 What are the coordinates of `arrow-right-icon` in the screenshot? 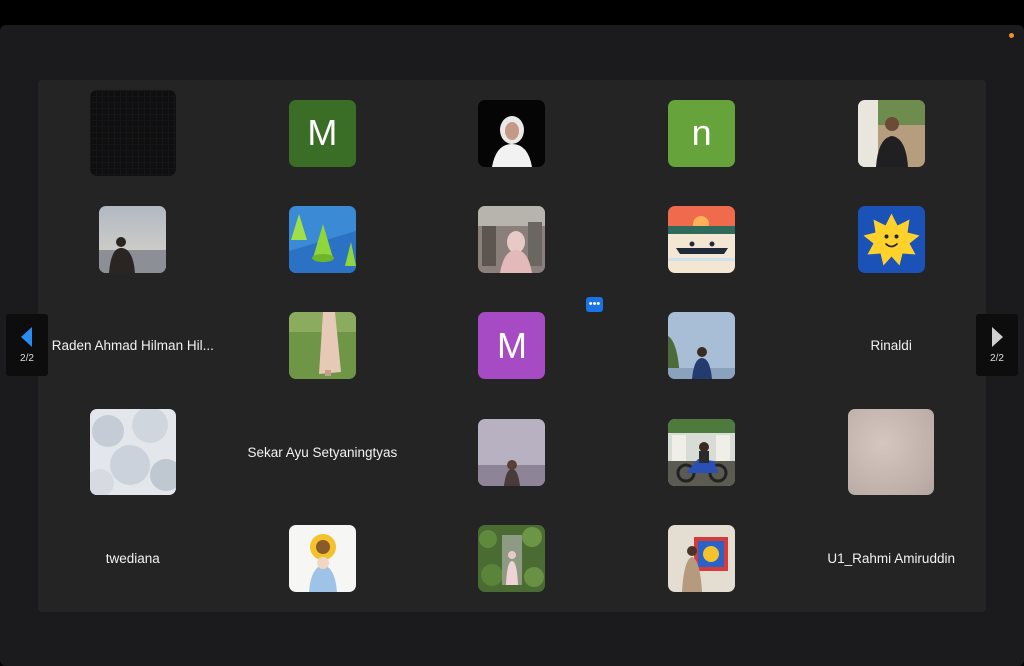 It's located at (997, 336).